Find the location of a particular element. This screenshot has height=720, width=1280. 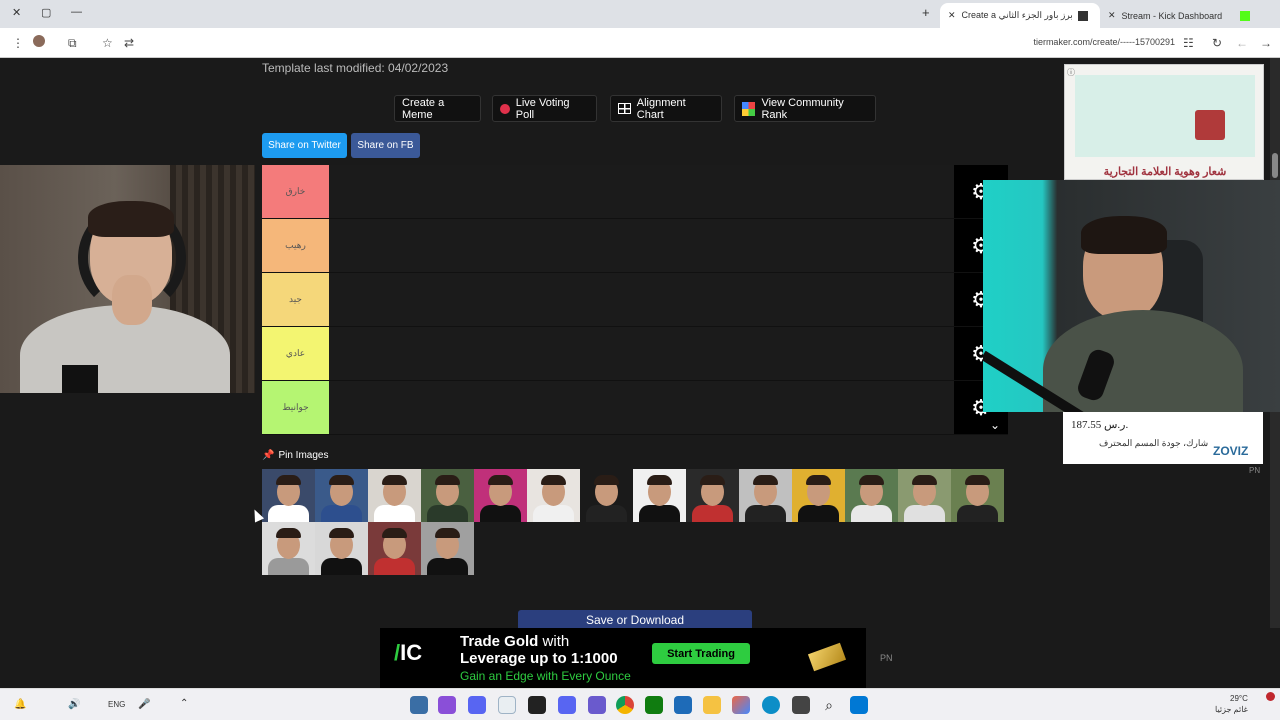

alignment-chart-button: Alignment Chart is located at coordinates (666, 108).